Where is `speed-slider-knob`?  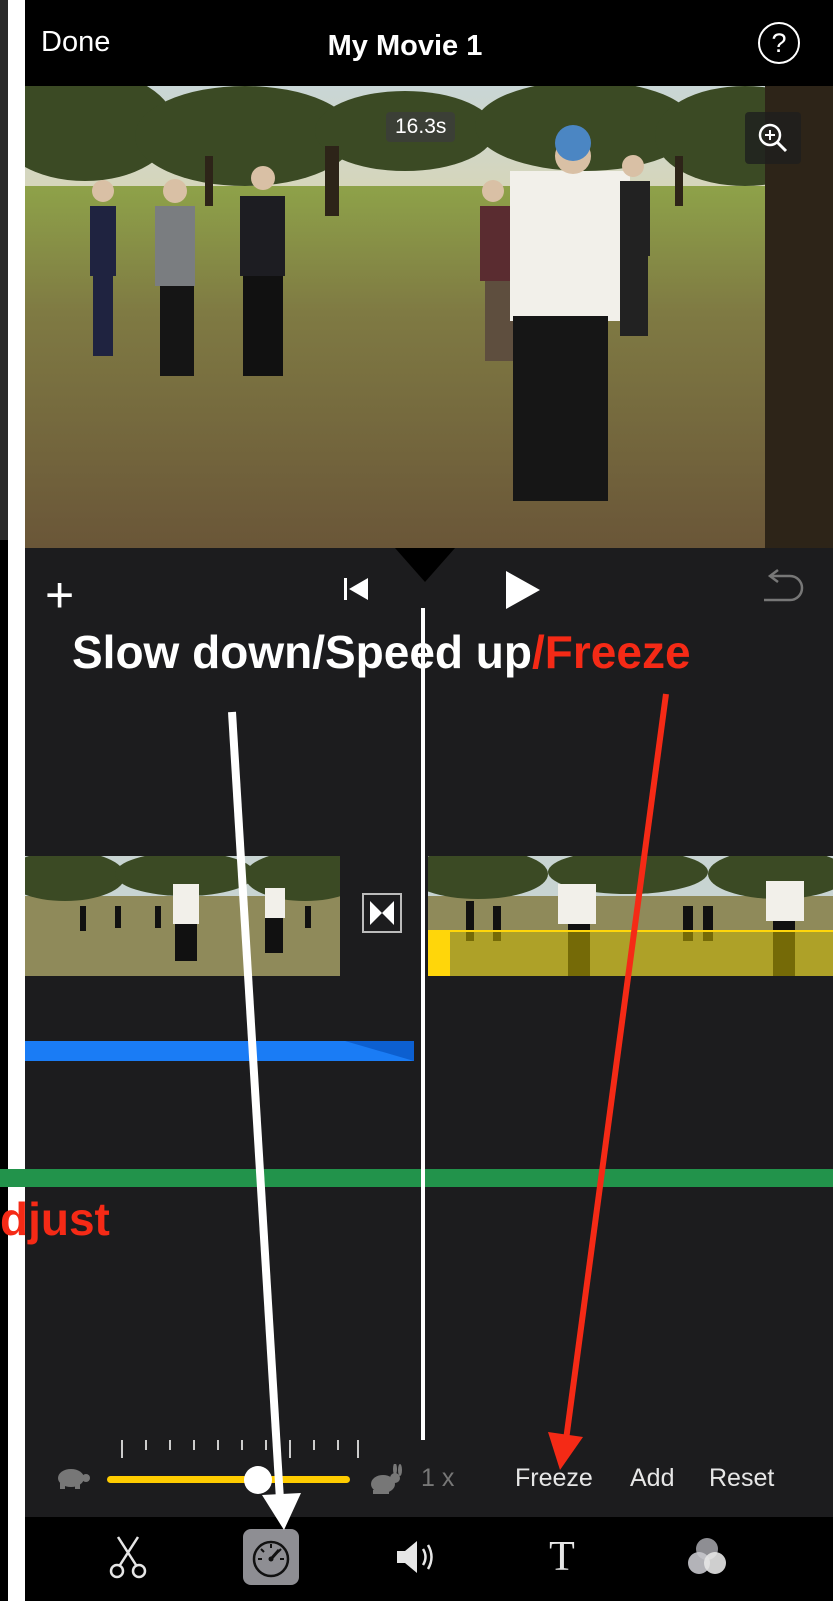 speed-slider-knob is located at coordinates (257, 1480).